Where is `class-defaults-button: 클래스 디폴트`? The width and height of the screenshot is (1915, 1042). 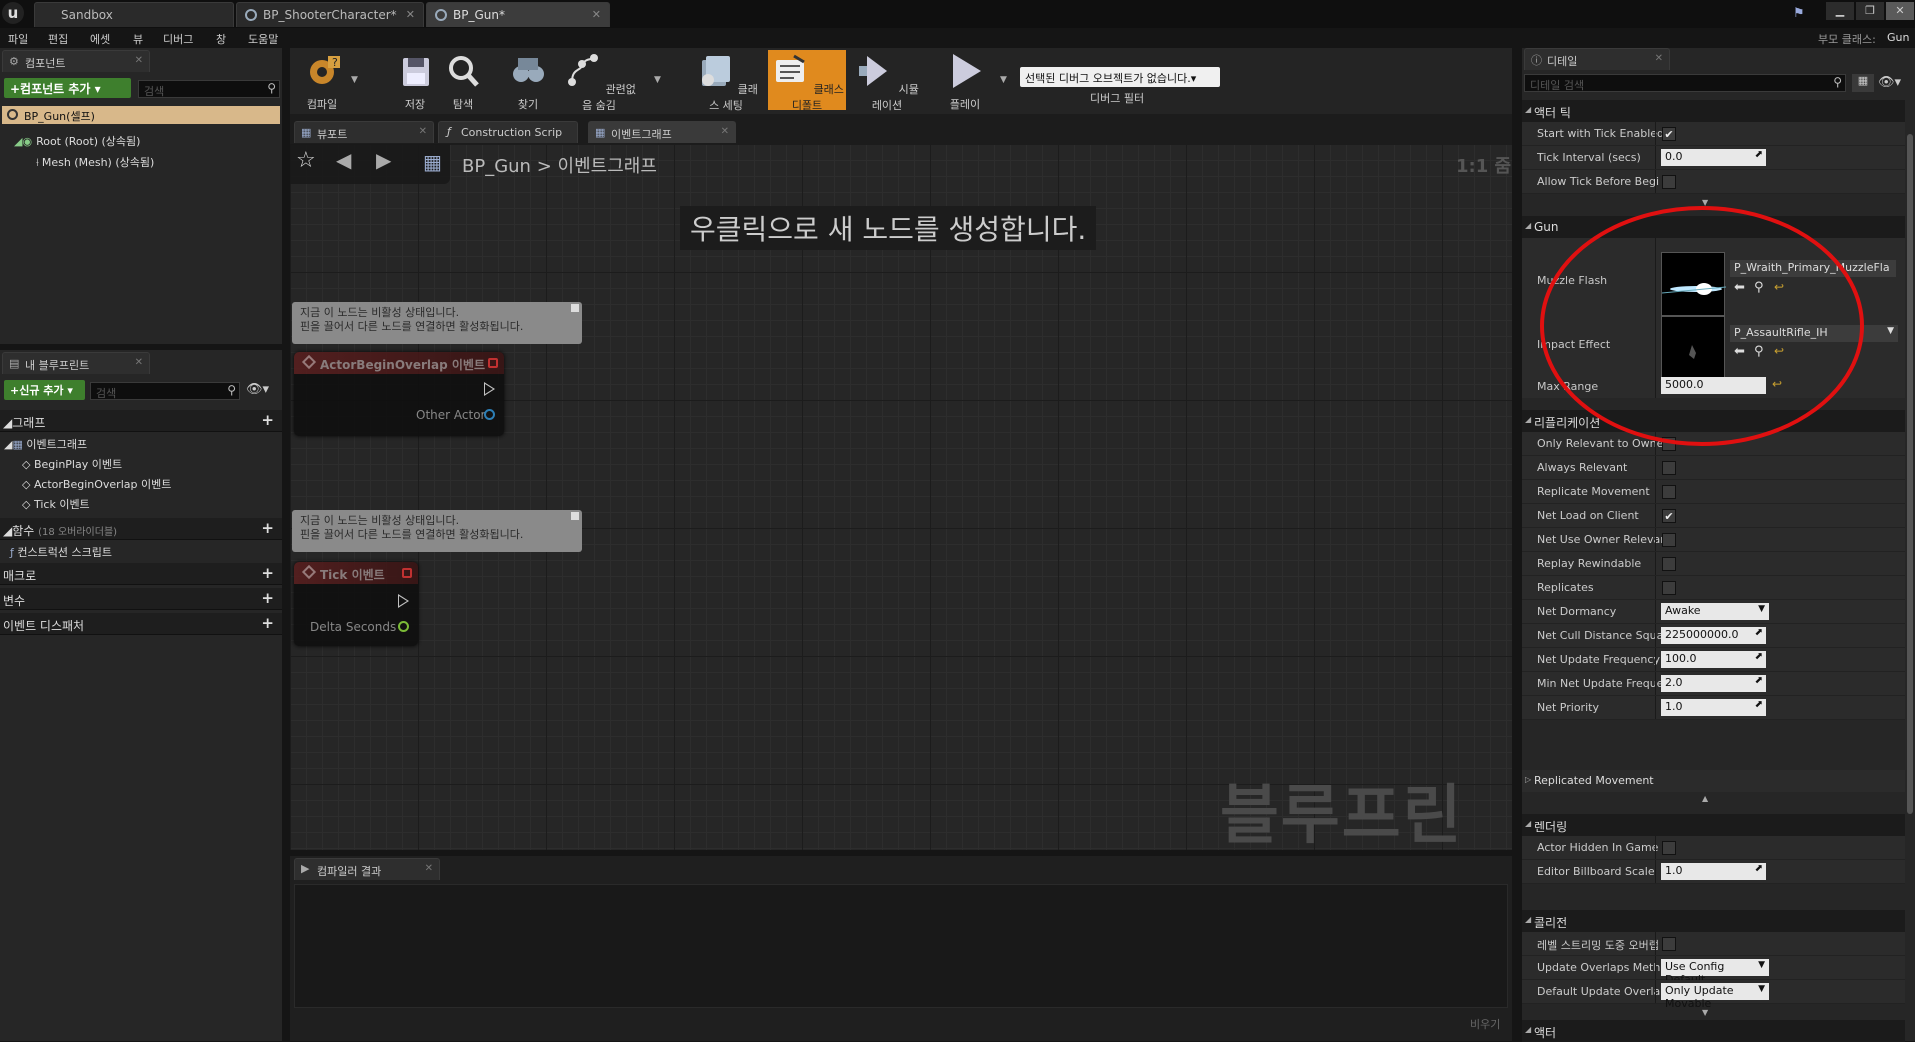
class-defaults-button: 클래스 디폴트 is located at coordinates (807, 81).